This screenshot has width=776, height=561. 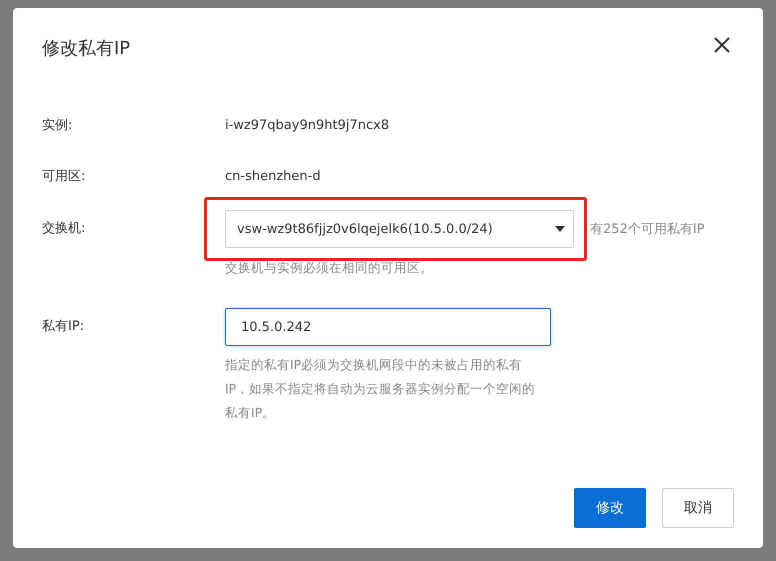 What do you see at coordinates (399, 229) in the screenshot?
I see `switch-dropdown: vsw-wz9t86fjjz0v6lqejelk6(10.5.0.0/24)` at bounding box center [399, 229].